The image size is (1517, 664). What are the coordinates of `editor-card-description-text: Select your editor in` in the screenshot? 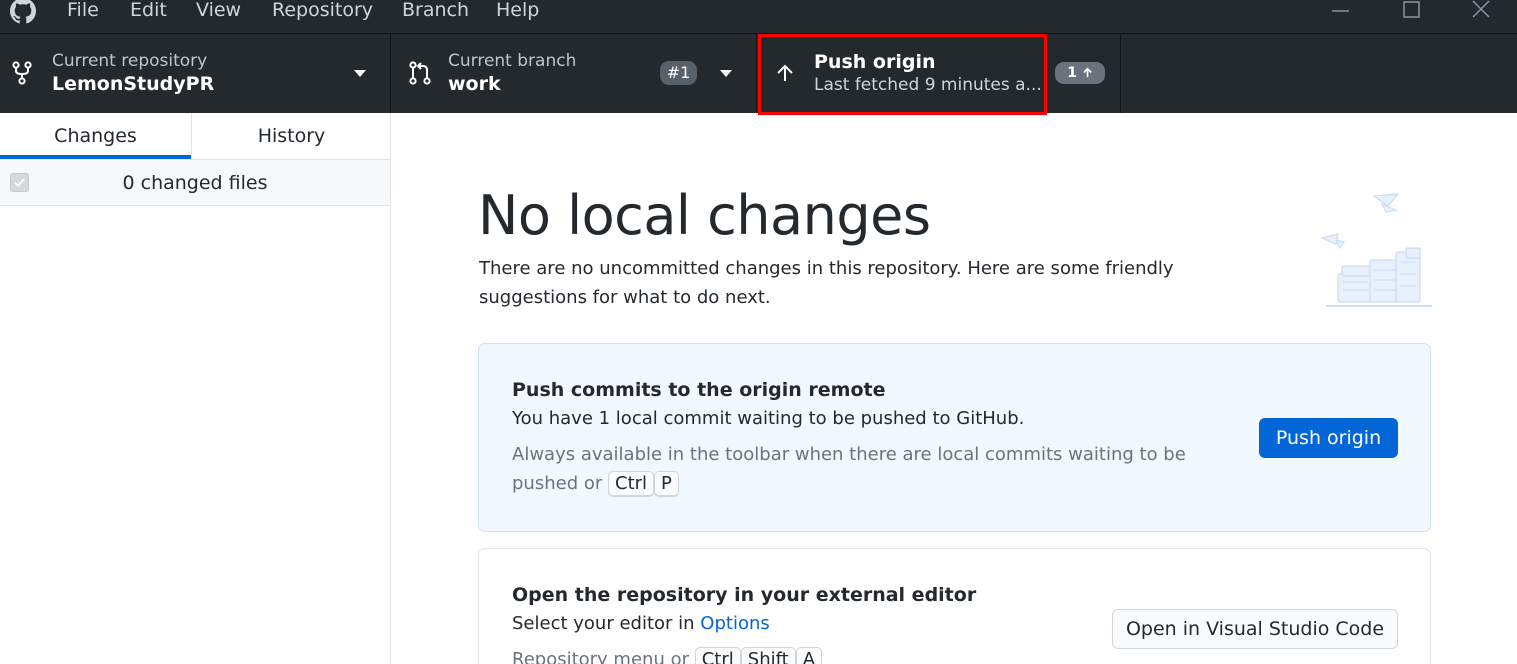 It's located at (603, 623).